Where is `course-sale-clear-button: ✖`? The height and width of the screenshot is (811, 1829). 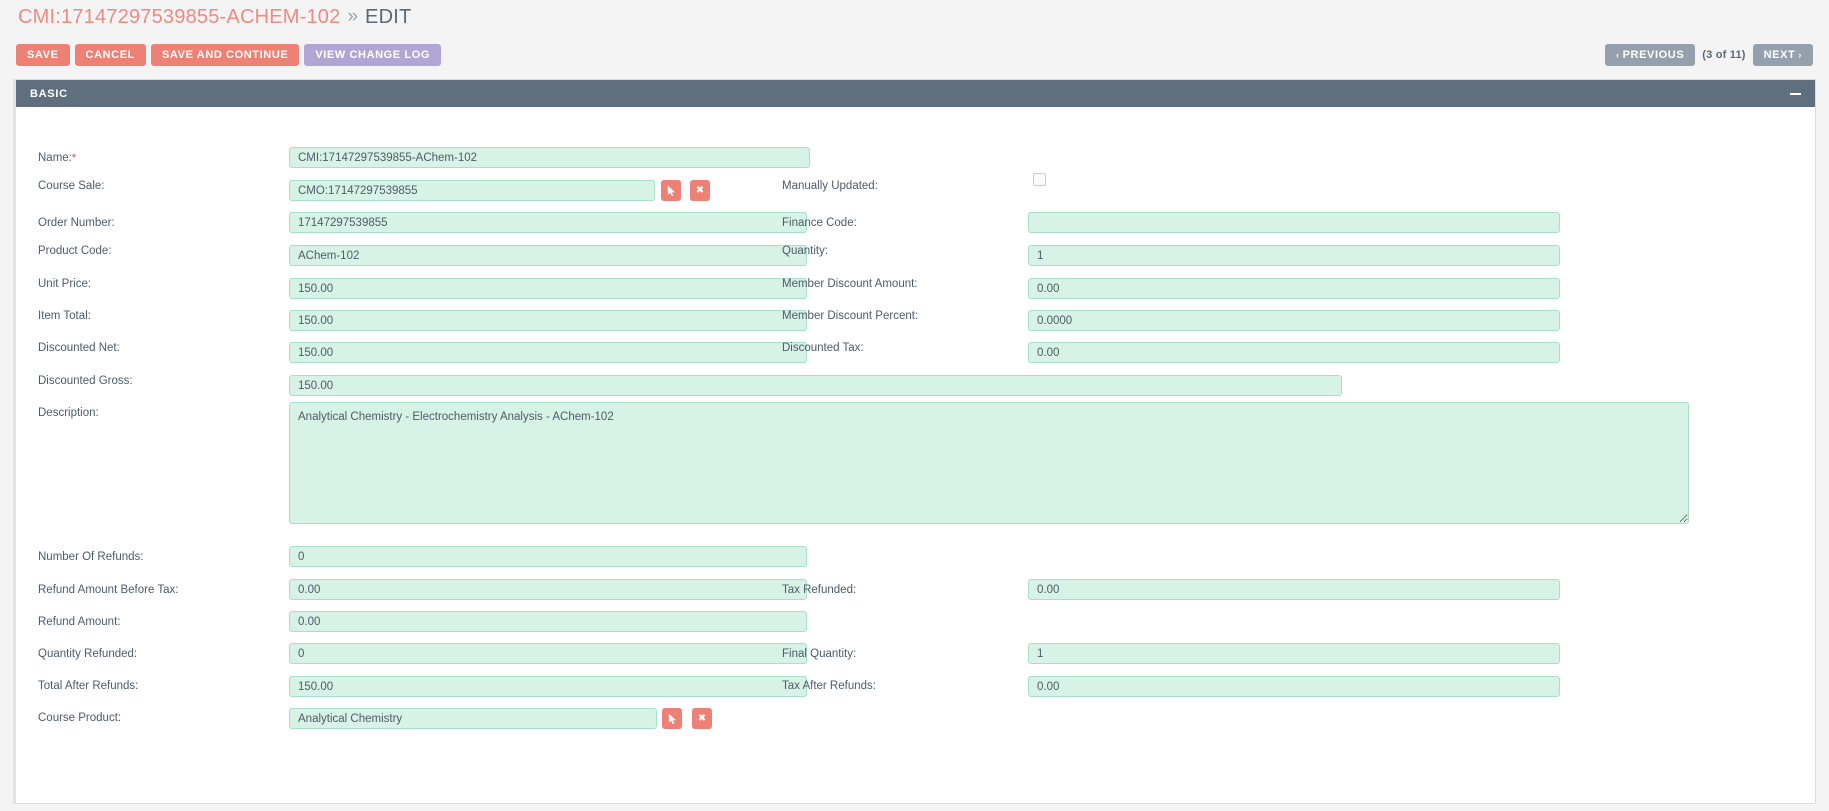 course-sale-clear-button: ✖ is located at coordinates (700, 190).